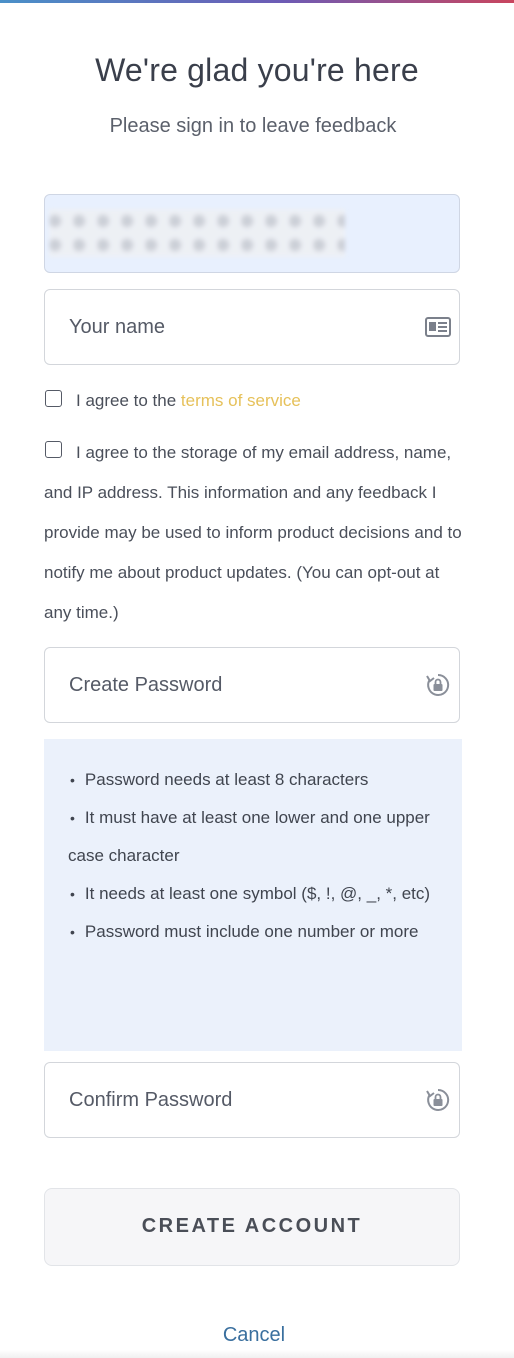 The width and height of the screenshot is (514, 1358). I want to click on password-rule: Password needs at least 8 characters, so click(255, 780).